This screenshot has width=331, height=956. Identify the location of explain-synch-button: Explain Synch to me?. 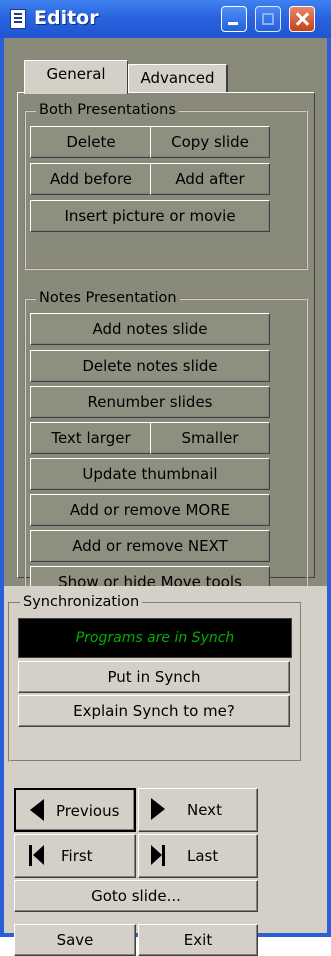
(154, 711).